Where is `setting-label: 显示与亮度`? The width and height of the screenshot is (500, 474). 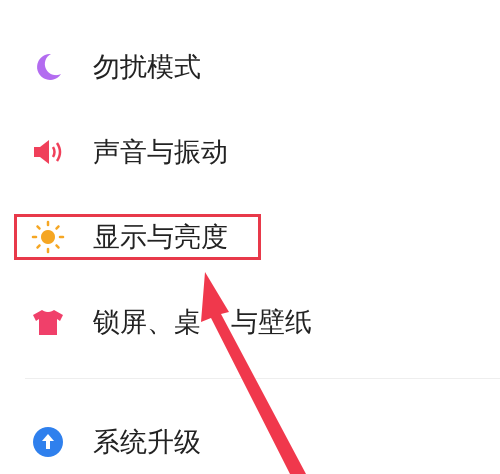
setting-label: 显示与亮度 is located at coordinates (160, 236).